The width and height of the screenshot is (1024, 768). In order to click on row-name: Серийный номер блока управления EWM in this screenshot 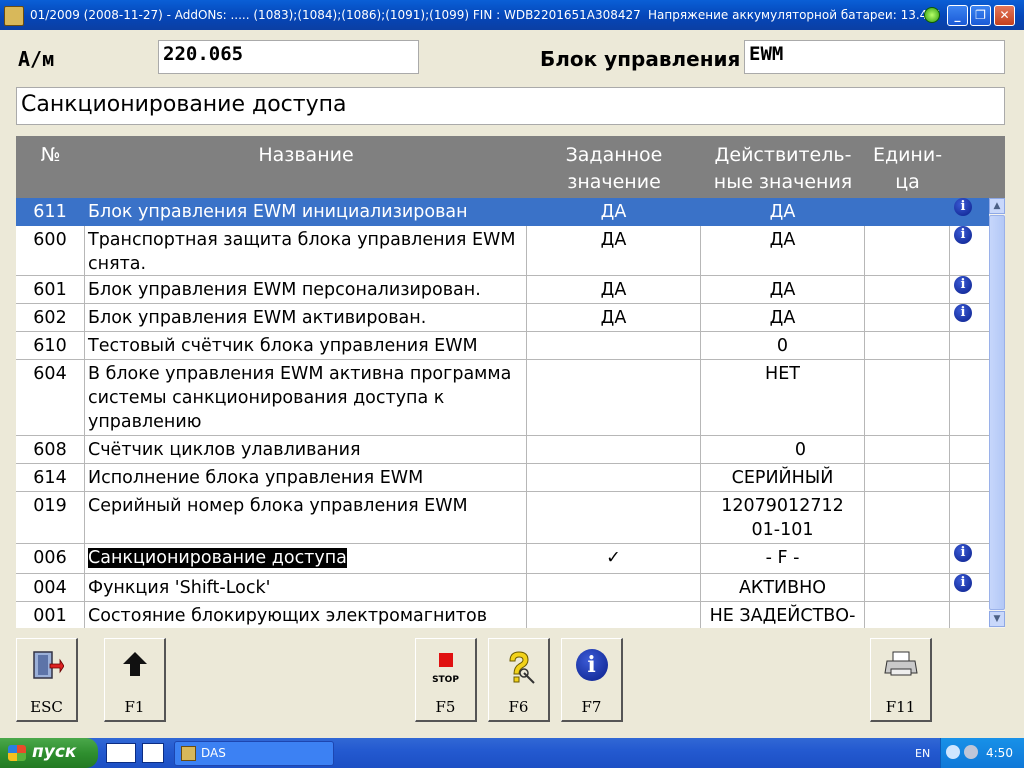, I will do `click(306, 517)`.